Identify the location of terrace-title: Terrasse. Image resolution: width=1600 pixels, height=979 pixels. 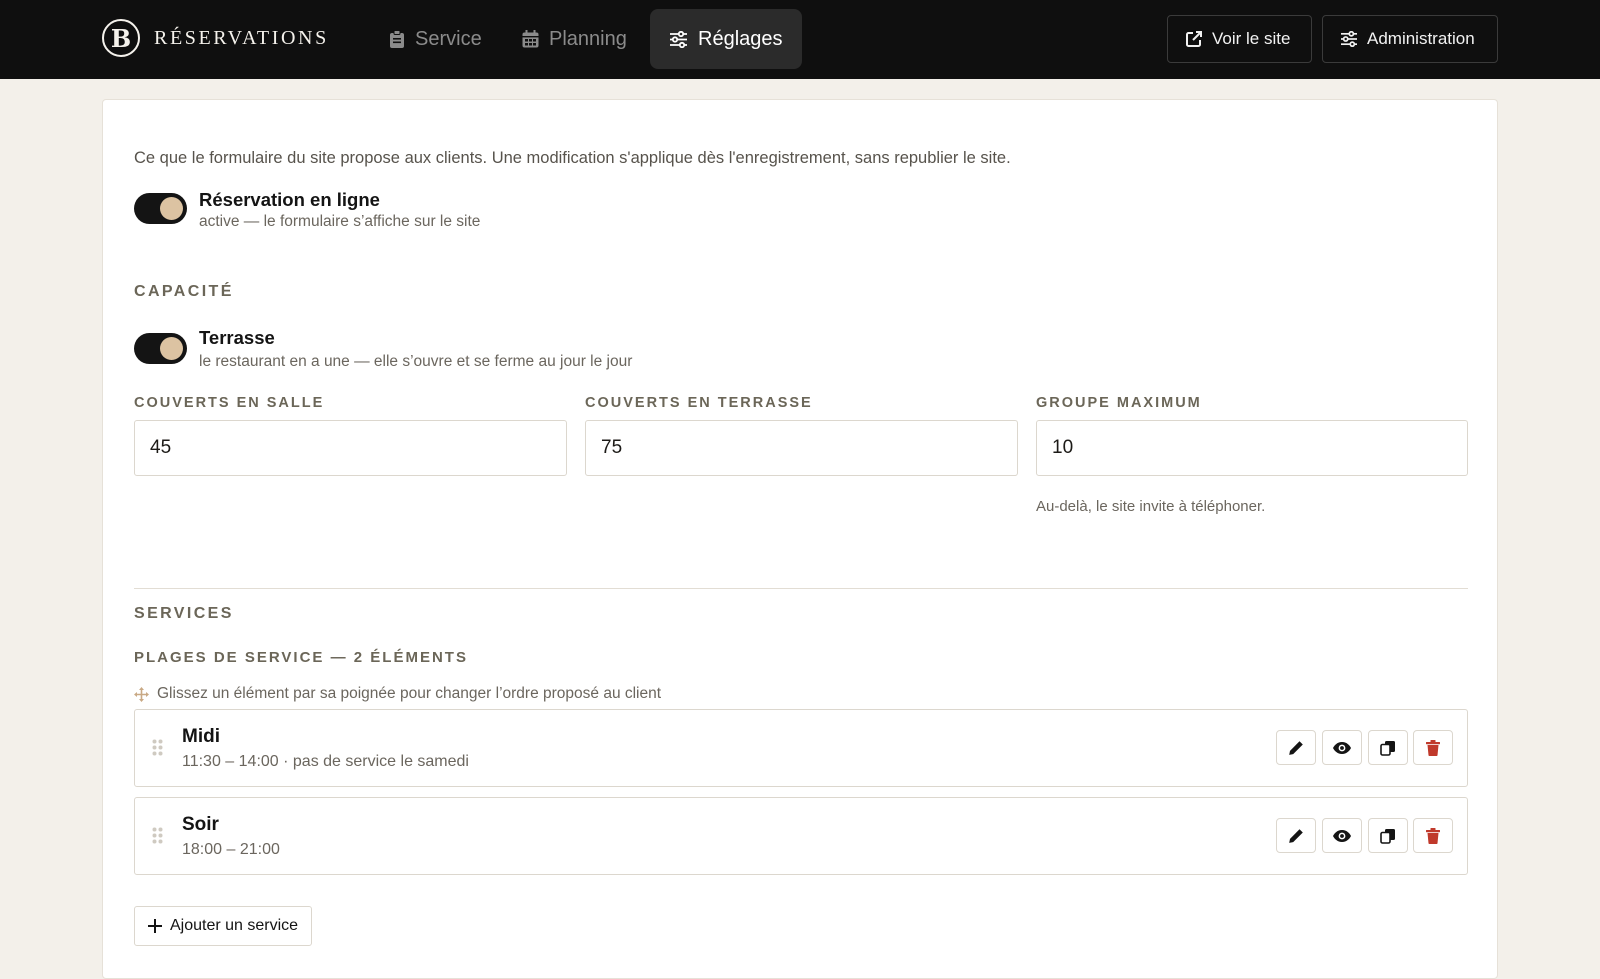
(237, 337).